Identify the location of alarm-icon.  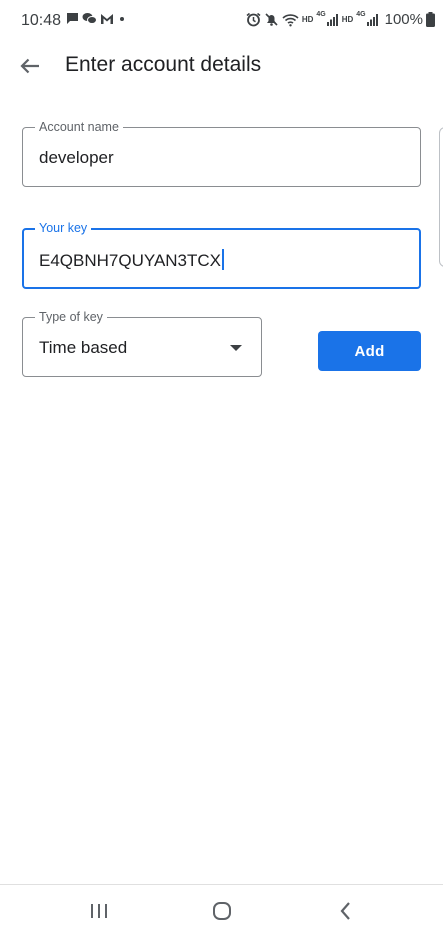
(253, 19).